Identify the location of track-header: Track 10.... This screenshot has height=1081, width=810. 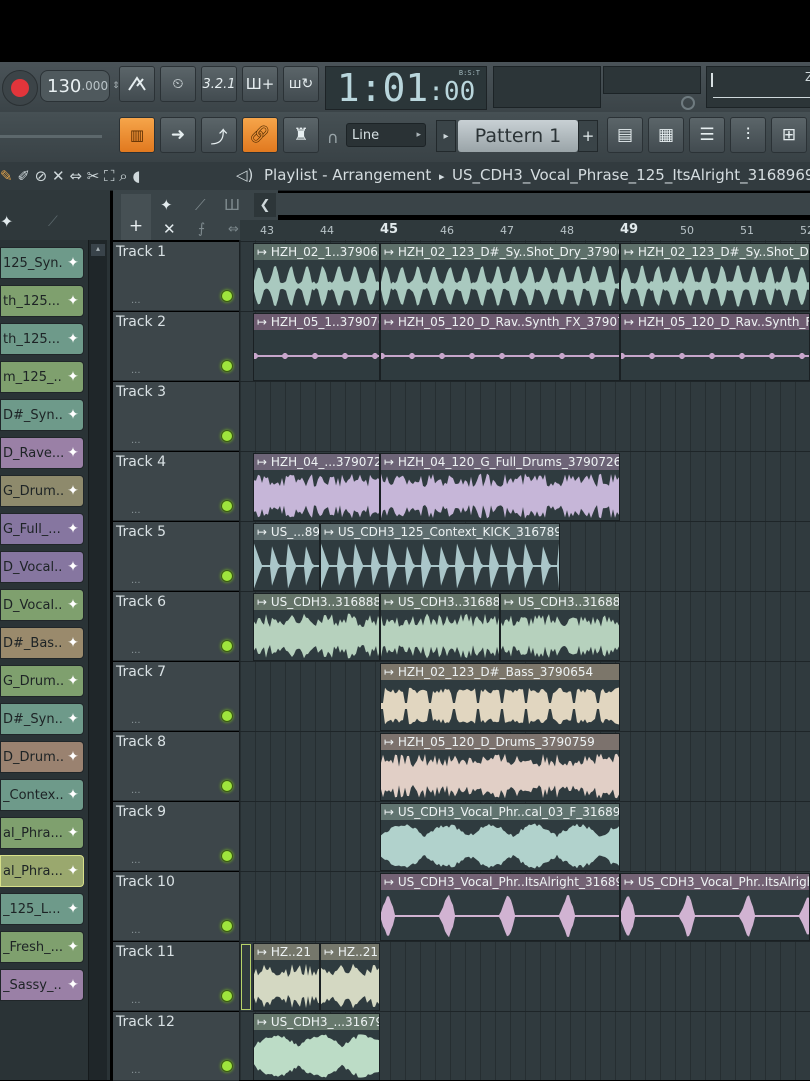
(176, 906).